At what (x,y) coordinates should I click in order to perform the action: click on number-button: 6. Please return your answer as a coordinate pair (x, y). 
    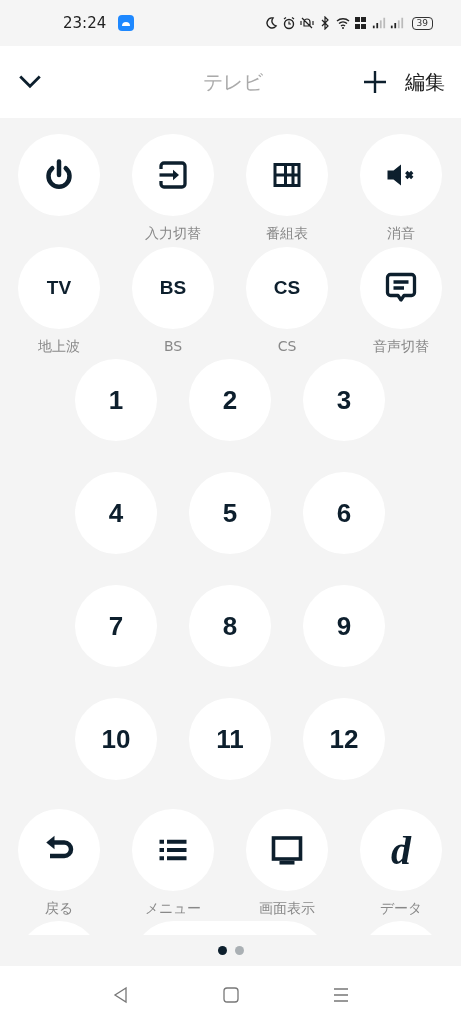
    Looking at the image, I should click on (344, 513).